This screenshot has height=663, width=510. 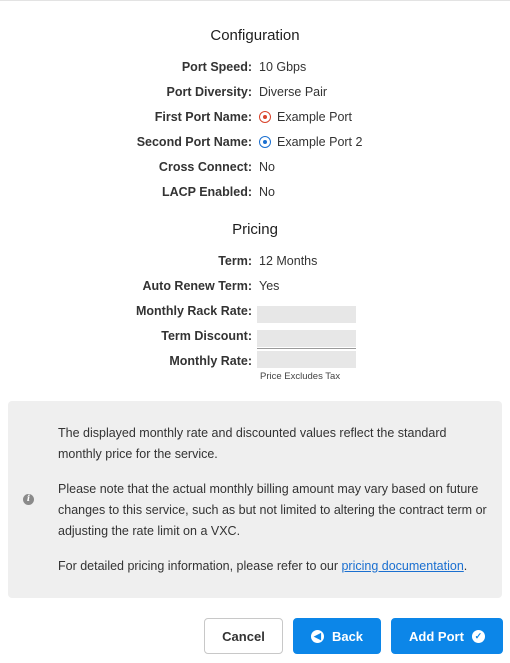 What do you see at coordinates (209, 92) in the screenshot?
I see `config-label: Port Diversity:` at bounding box center [209, 92].